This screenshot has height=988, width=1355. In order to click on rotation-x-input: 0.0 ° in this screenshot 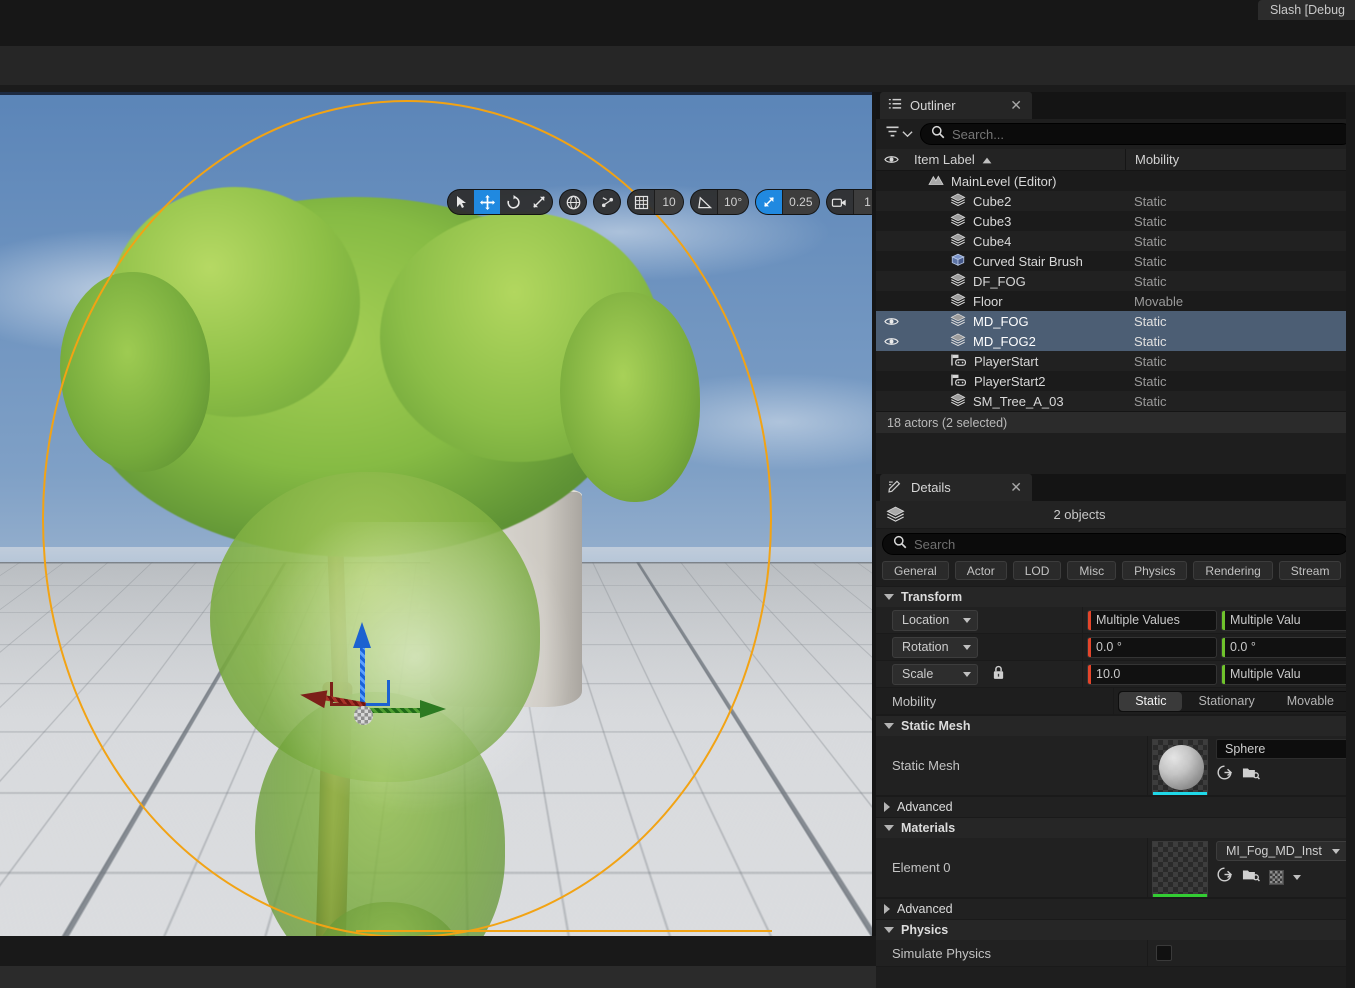, I will do `click(1152, 647)`.